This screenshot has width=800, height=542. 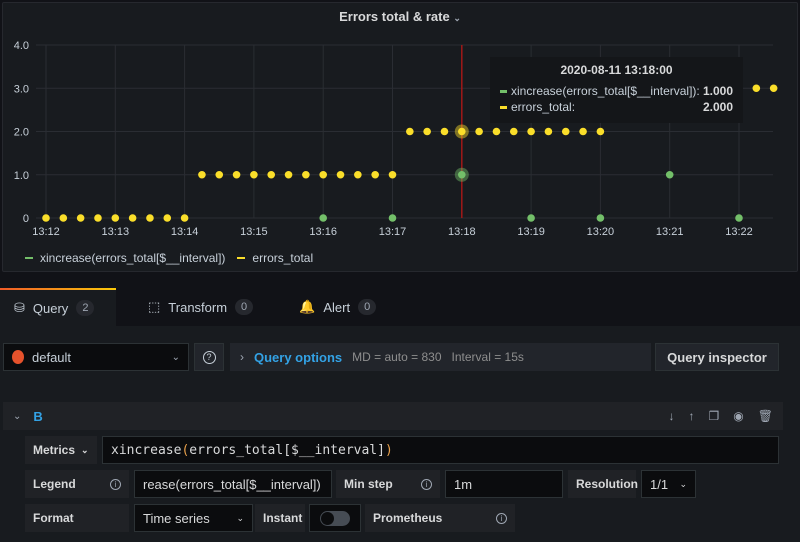 I want to click on query-ref: B, so click(x=37, y=416).